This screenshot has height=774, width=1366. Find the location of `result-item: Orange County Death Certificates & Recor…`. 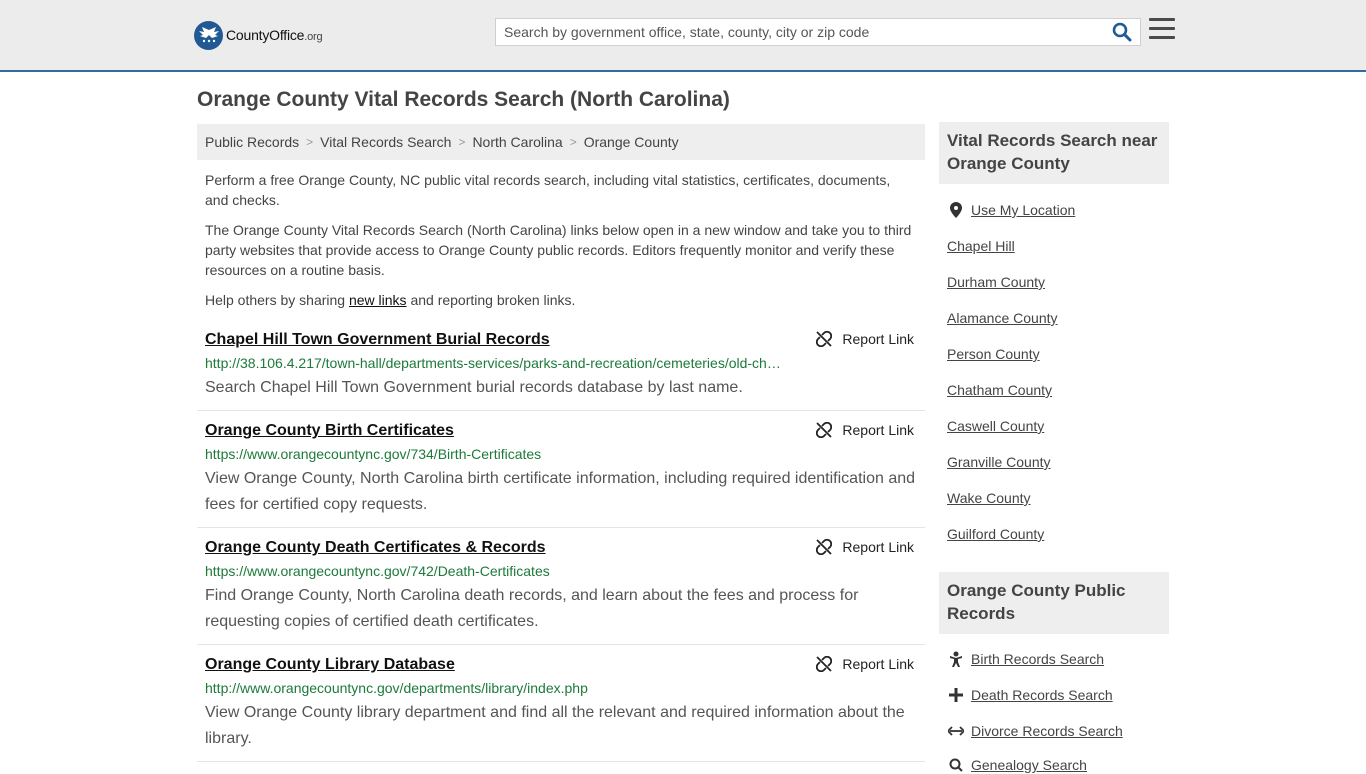

result-item: Orange County Death Certificates & Recor… is located at coordinates (561, 592).